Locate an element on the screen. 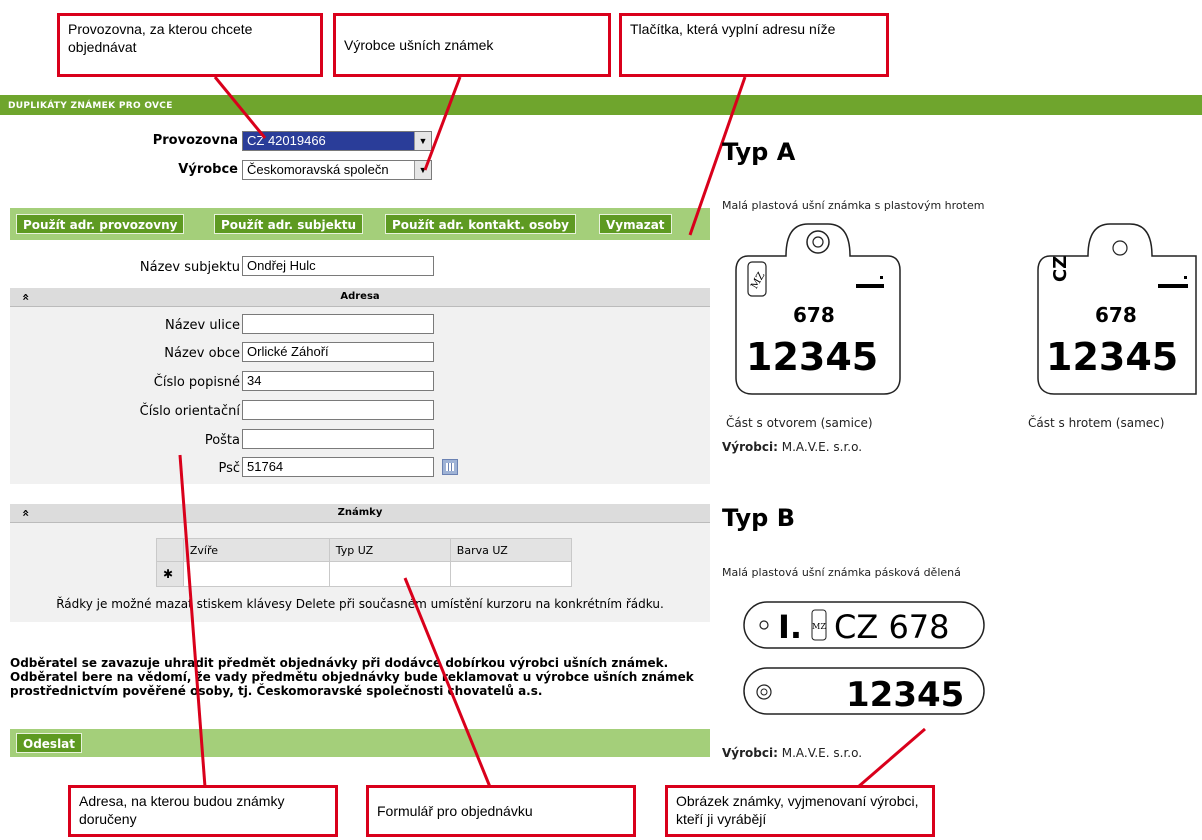 This screenshot has height=840, width=1202. tag-a-male-number: 12345 is located at coordinates (1112, 357).